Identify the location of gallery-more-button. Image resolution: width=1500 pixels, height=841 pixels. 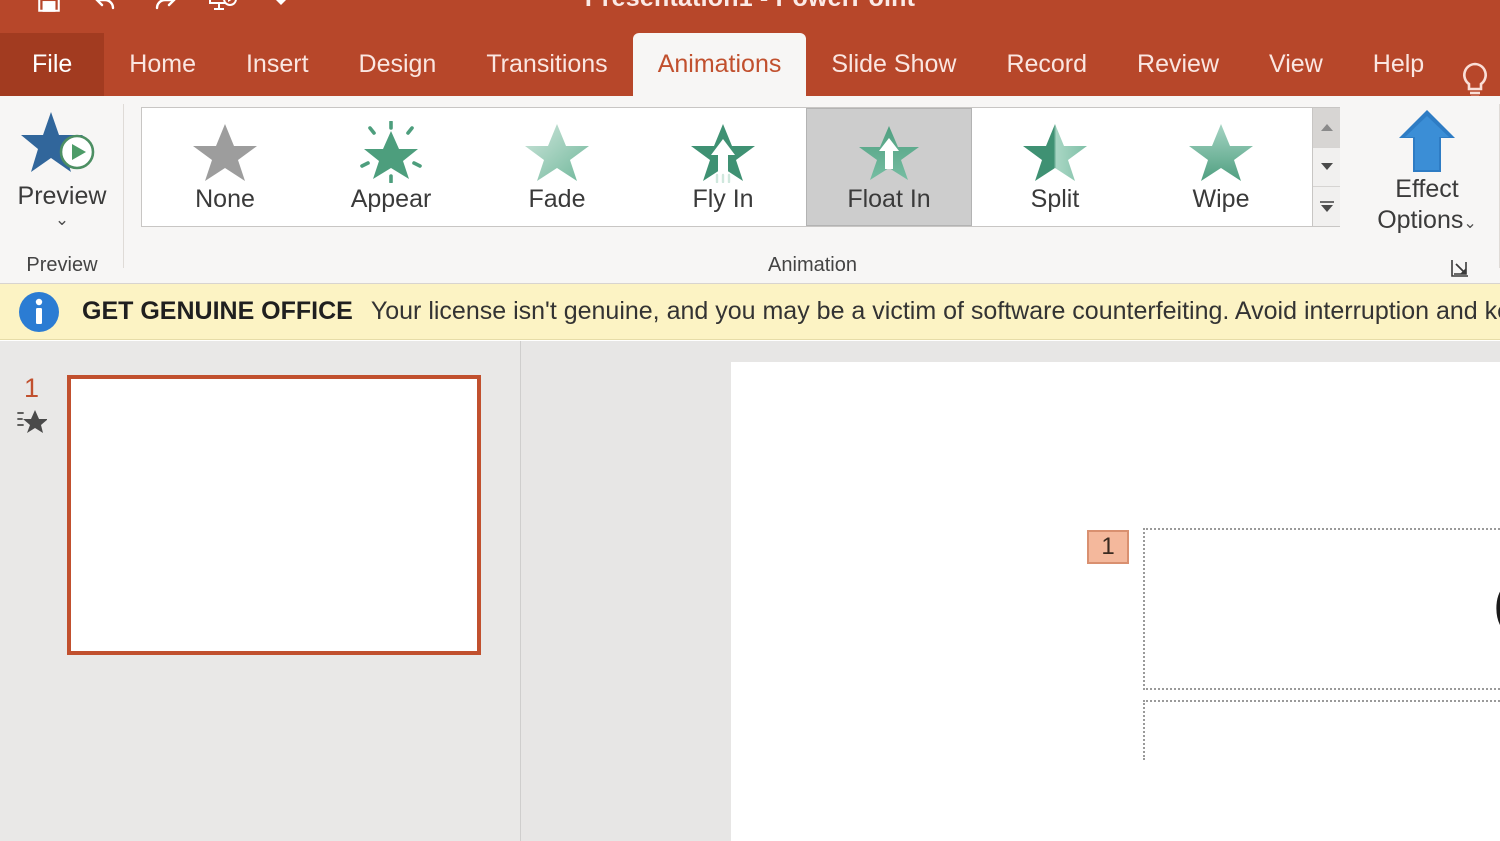
(1326, 207).